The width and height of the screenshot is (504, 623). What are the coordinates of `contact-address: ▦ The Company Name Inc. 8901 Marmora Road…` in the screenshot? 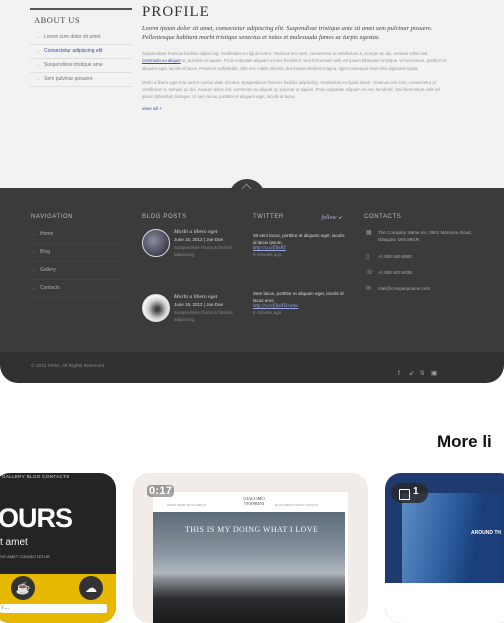 It's located at (419, 236).